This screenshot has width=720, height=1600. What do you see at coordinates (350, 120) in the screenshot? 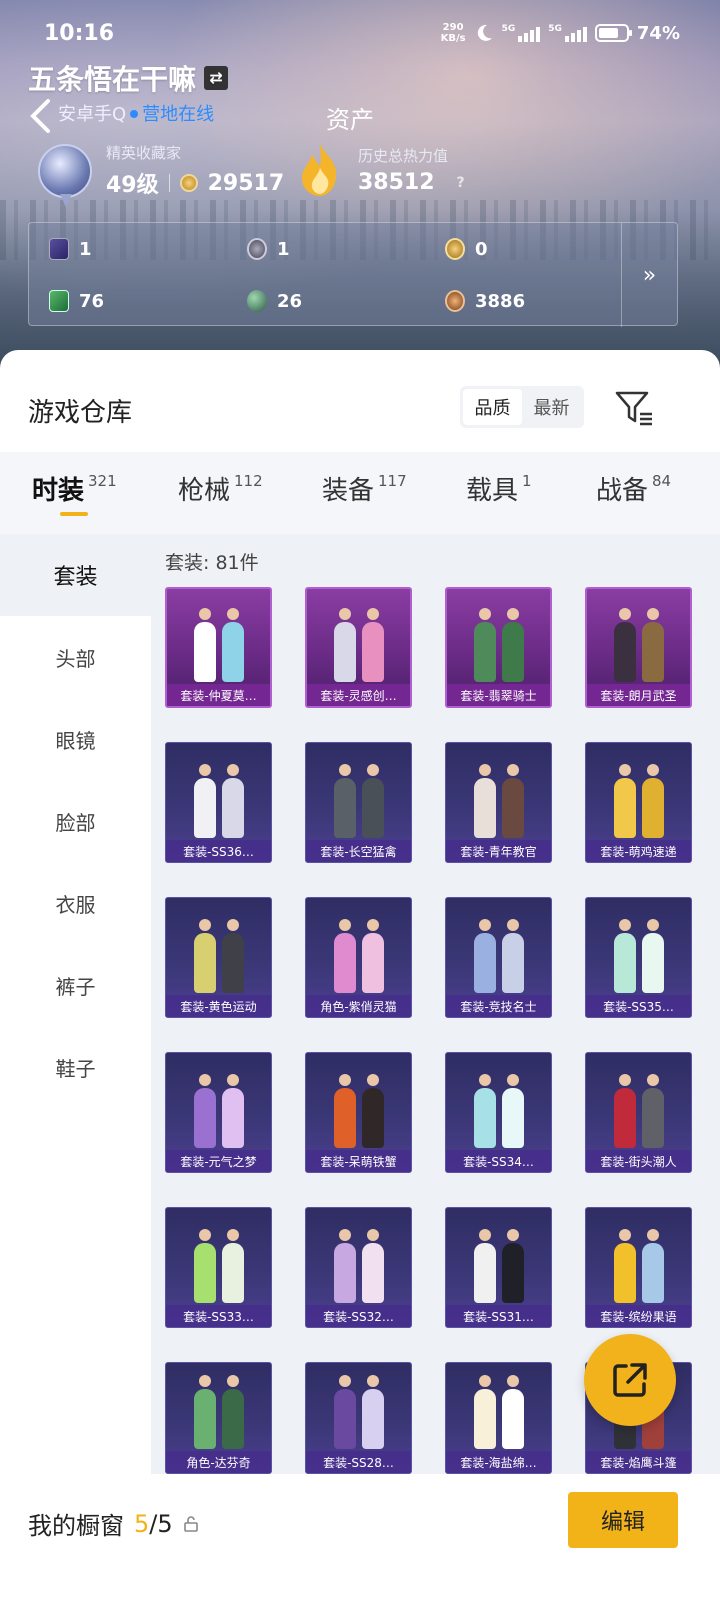
I see `assets-title: 资产` at bounding box center [350, 120].